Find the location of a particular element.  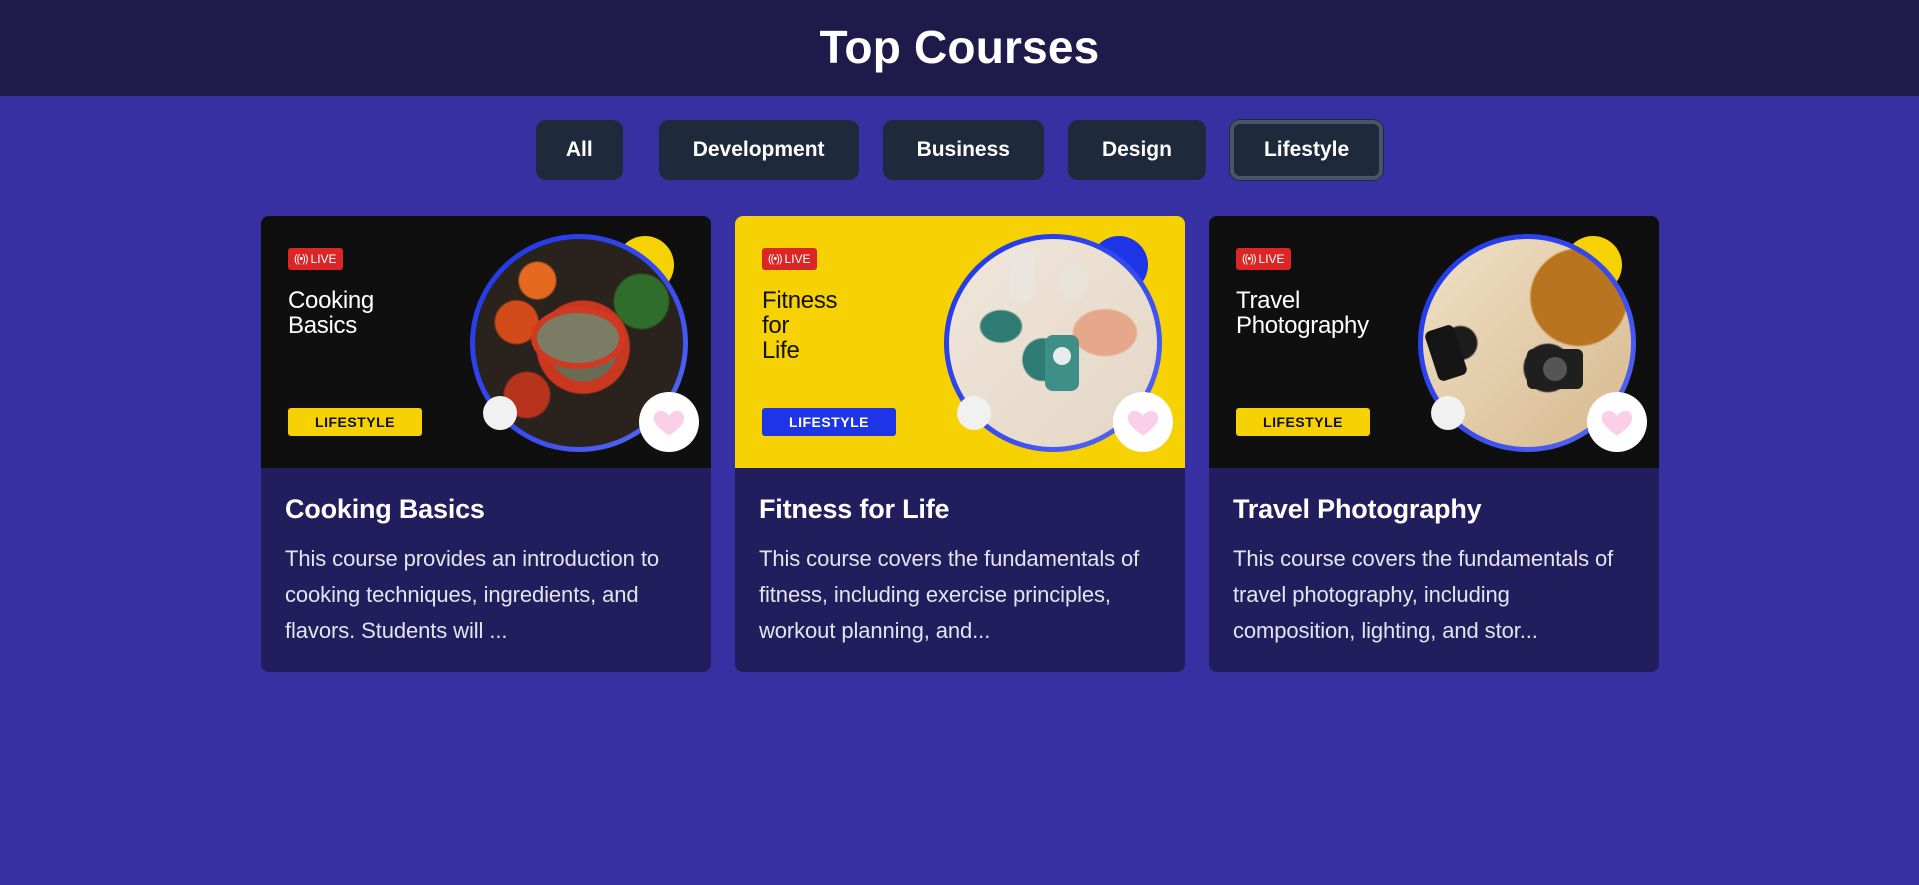

banner-title: Travel Photography is located at coordinates (1302, 313).